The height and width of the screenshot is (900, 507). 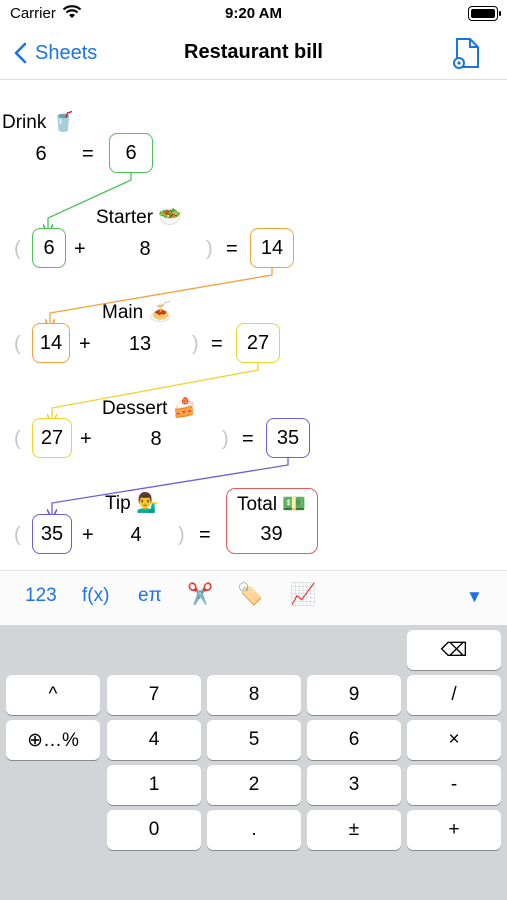 What do you see at coordinates (53, 740) in the screenshot?
I see `percent-key: ⊕…%` at bounding box center [53, 740].